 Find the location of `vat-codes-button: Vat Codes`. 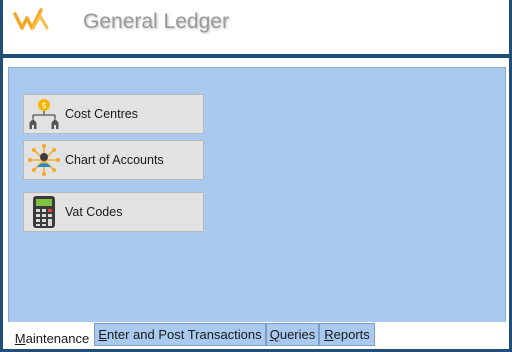

vat-codes-button: Vat Codes is located at coordinates (113, 212).